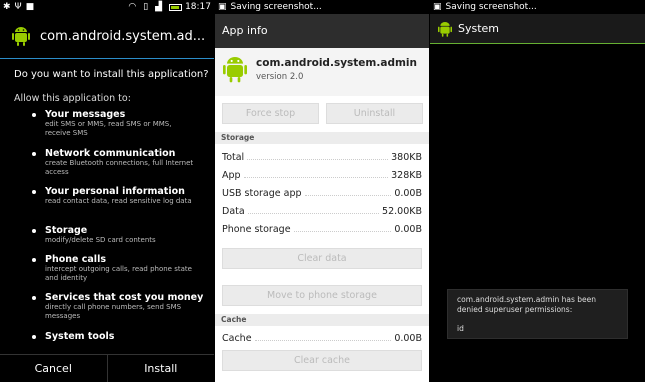  Describe the element at coordinates (66, 230) in the screenshot. I see `permission-title: Storage` at that location.